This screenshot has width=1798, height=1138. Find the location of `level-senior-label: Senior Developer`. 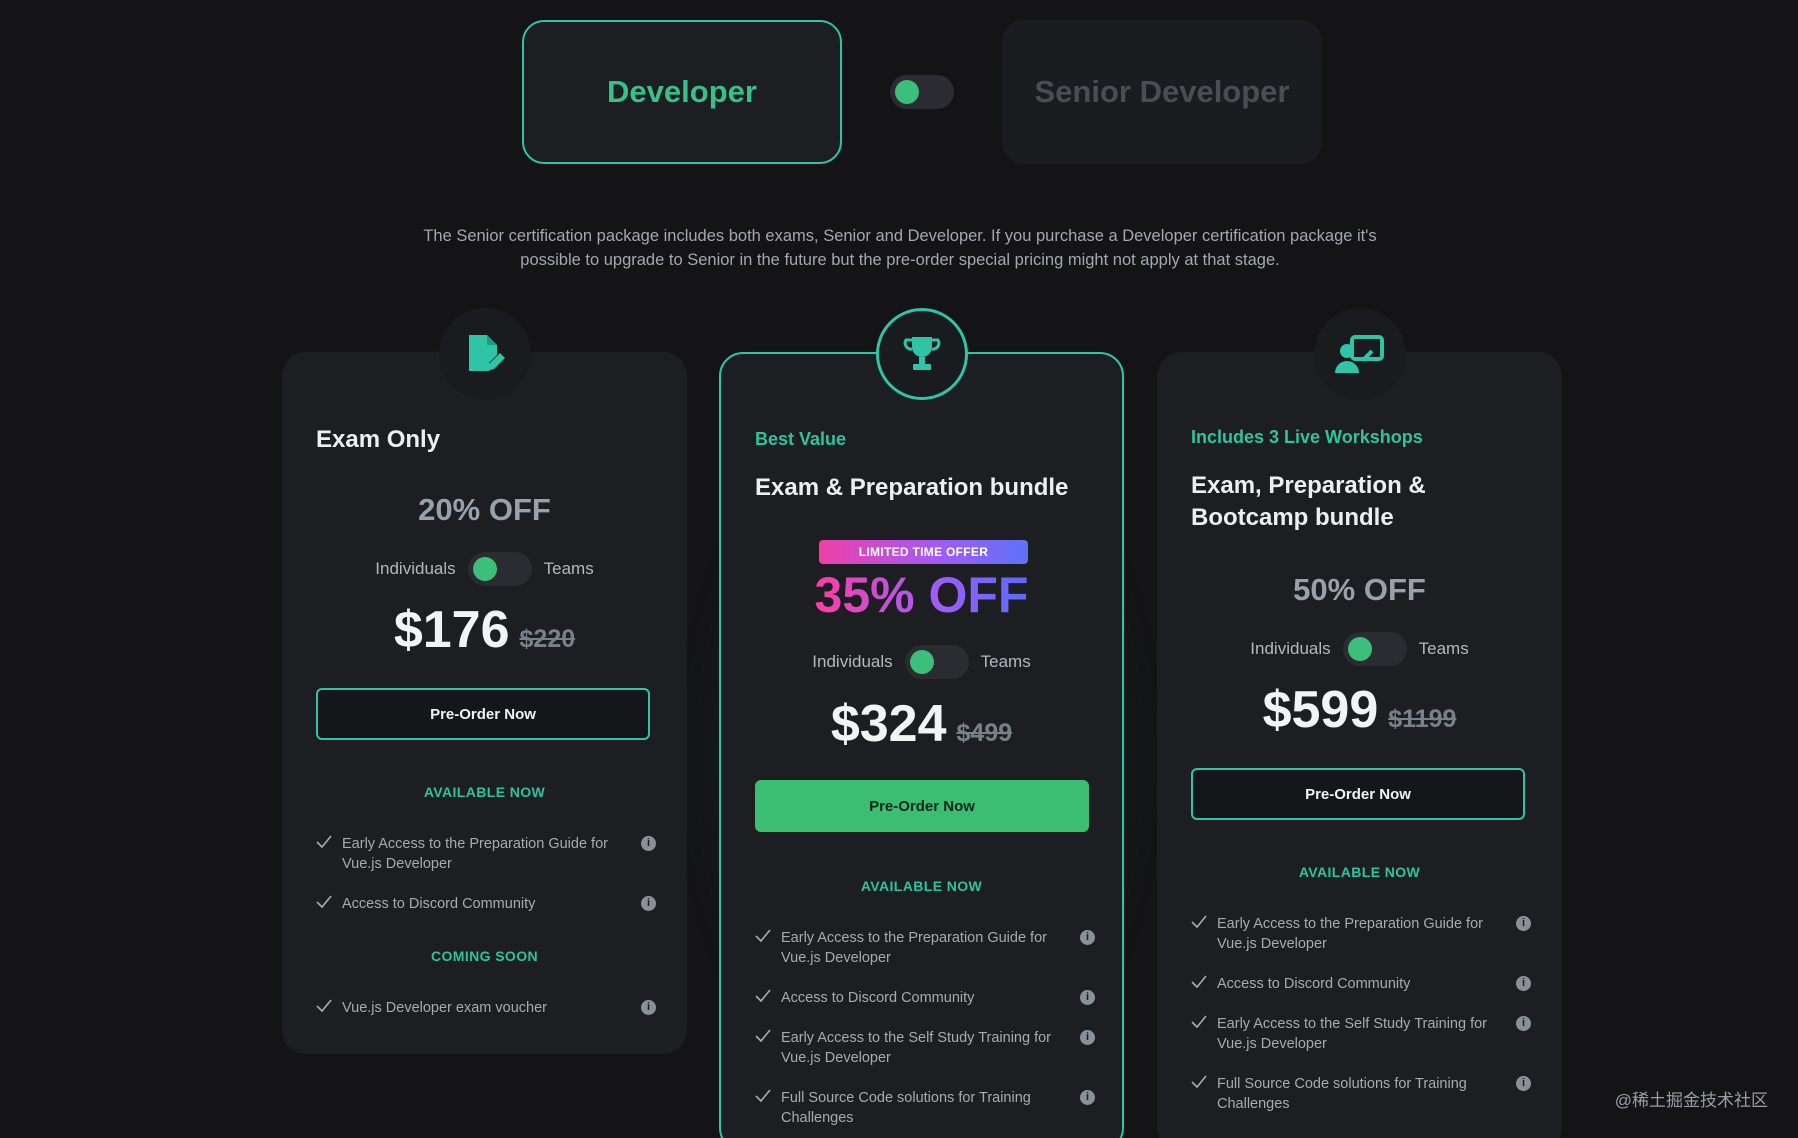

level-senior-label: Senior Developer is located at coordinates (1162, 91).